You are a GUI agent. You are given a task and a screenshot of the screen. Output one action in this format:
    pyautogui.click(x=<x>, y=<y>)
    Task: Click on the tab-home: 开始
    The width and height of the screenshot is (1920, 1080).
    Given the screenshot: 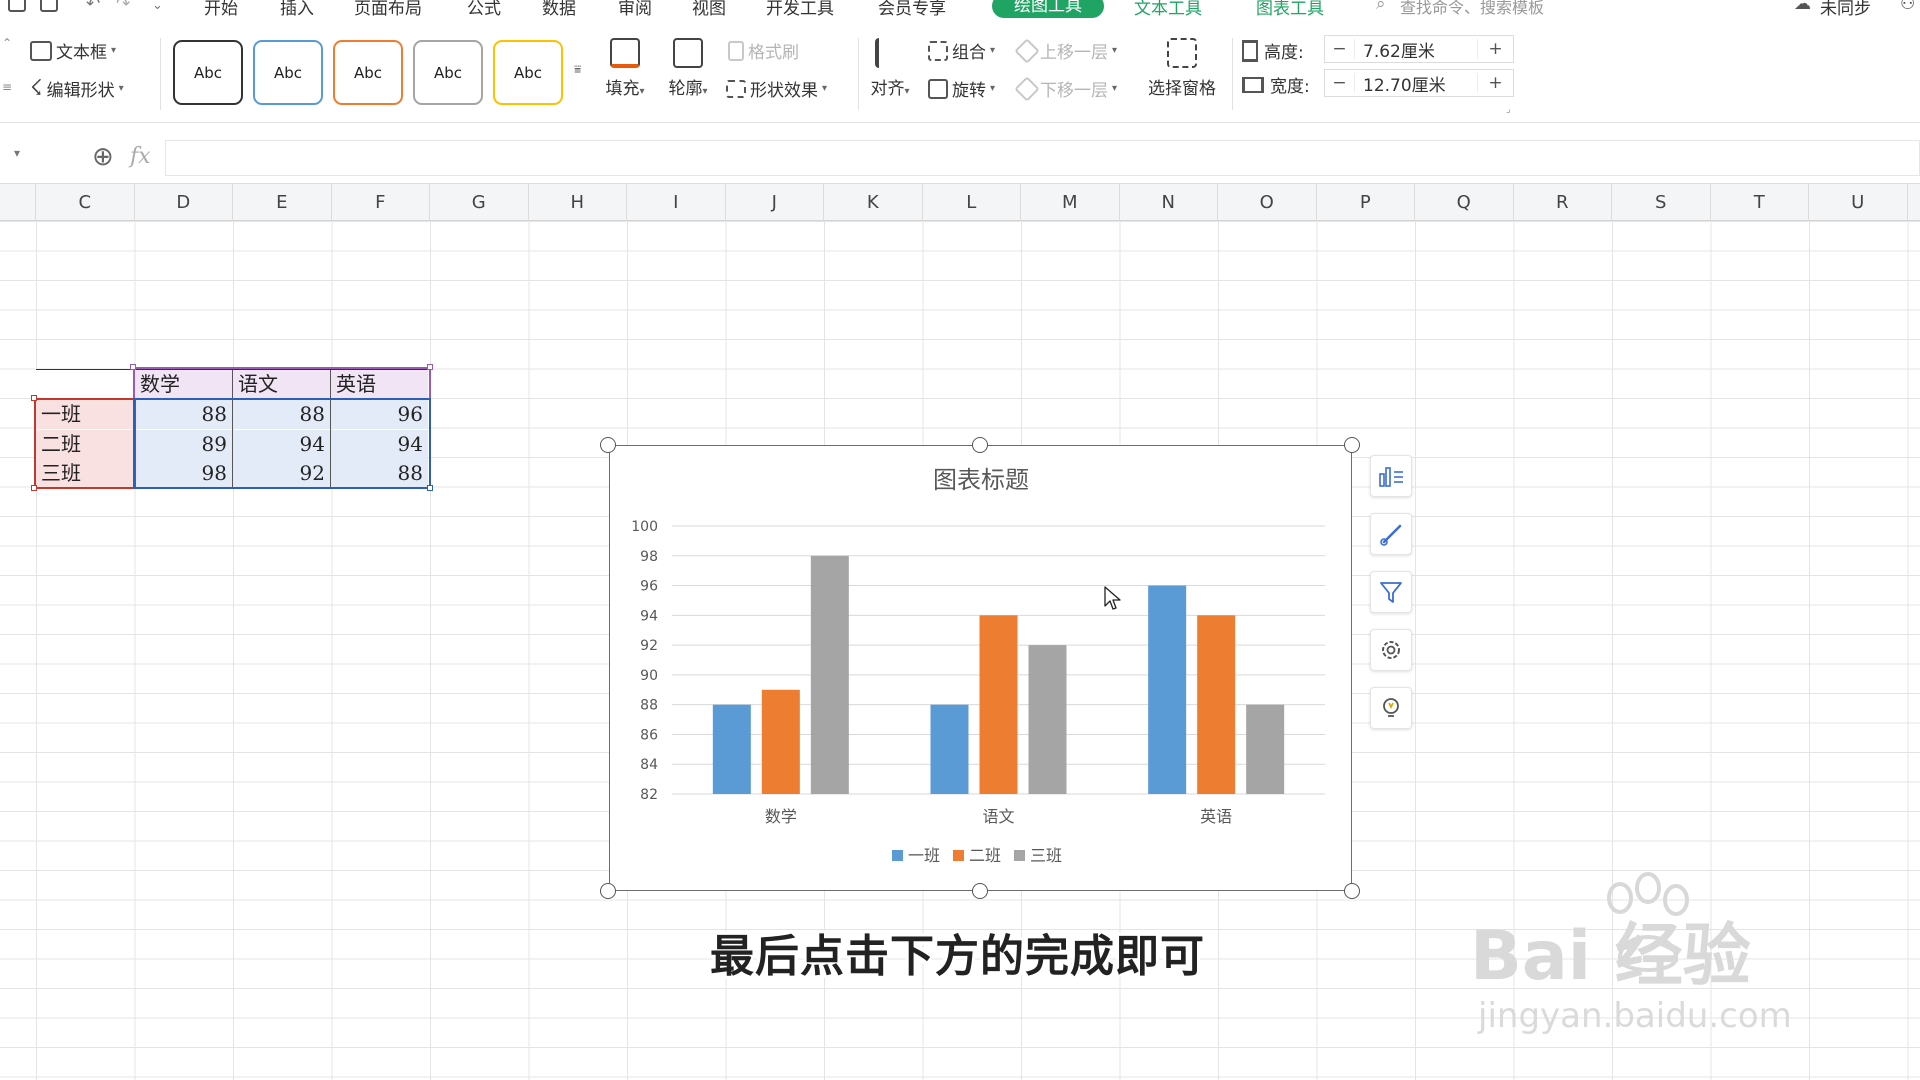 What is the action you would take?
    pyautogui.click(x=221, y=9)
    